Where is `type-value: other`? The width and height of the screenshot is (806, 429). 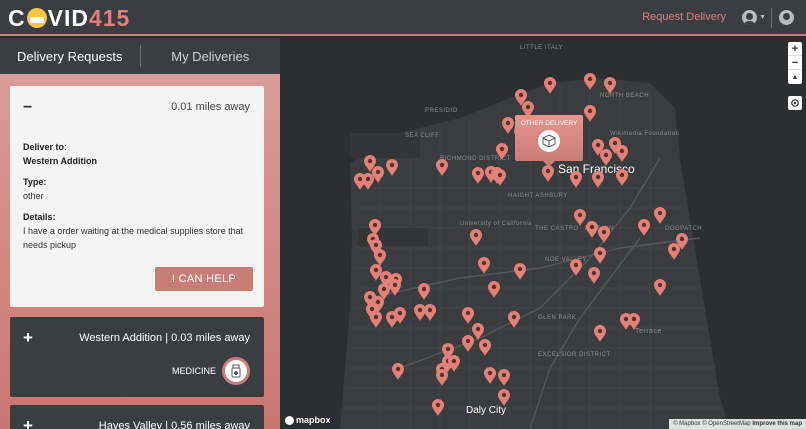 type-value: other is located at coordinates (33, 196).